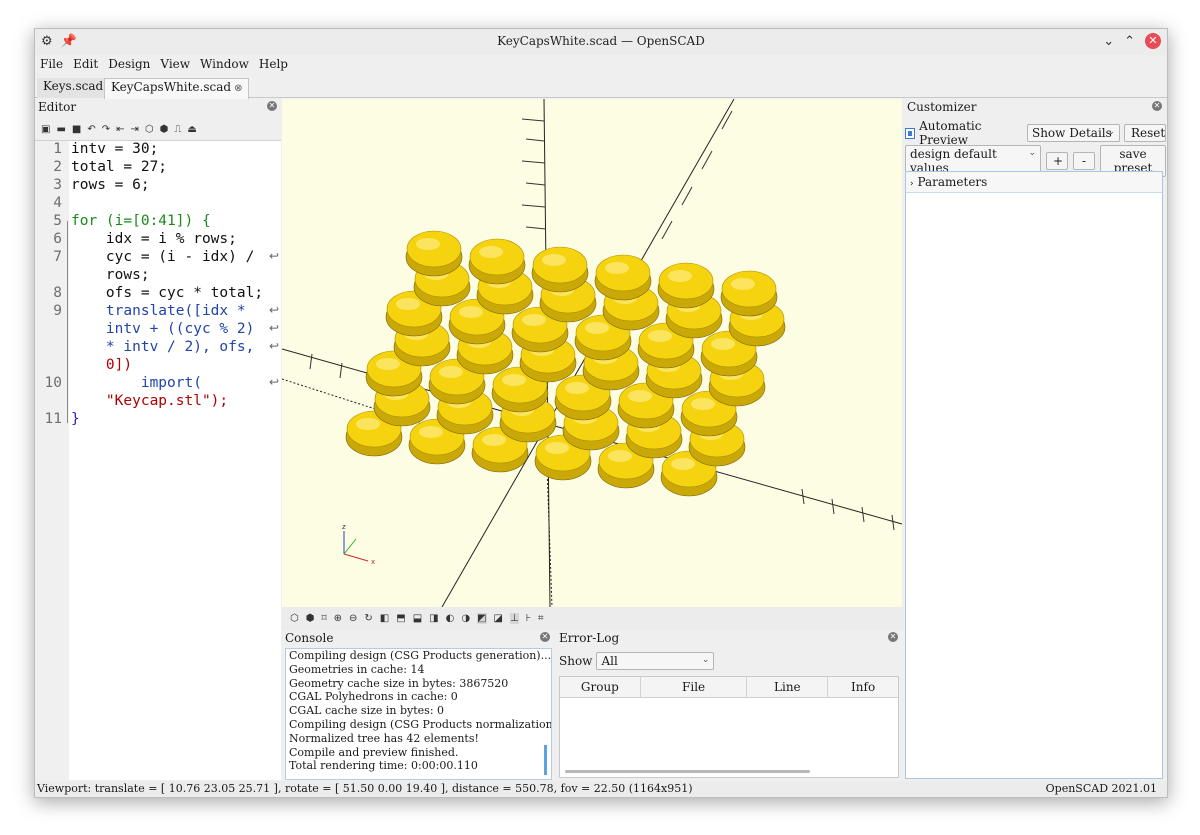 The image size is (1200, 835). What do you see at coordinates (158, 311) in the screenshot?
I see `code-line-9: translate([idx *` at bounding box center [158, 311].